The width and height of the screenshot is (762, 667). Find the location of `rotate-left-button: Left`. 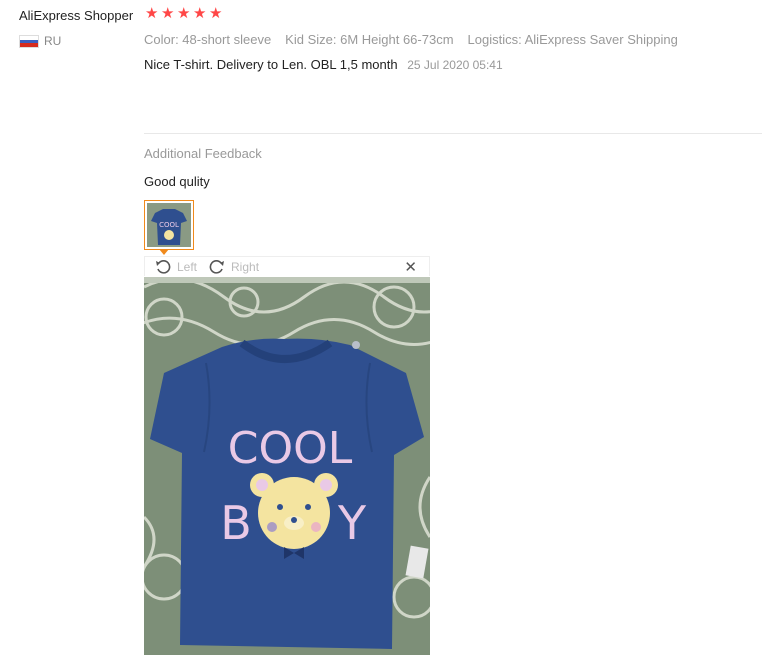

rotate-left-button: Left is located at coordinates (176, 267).